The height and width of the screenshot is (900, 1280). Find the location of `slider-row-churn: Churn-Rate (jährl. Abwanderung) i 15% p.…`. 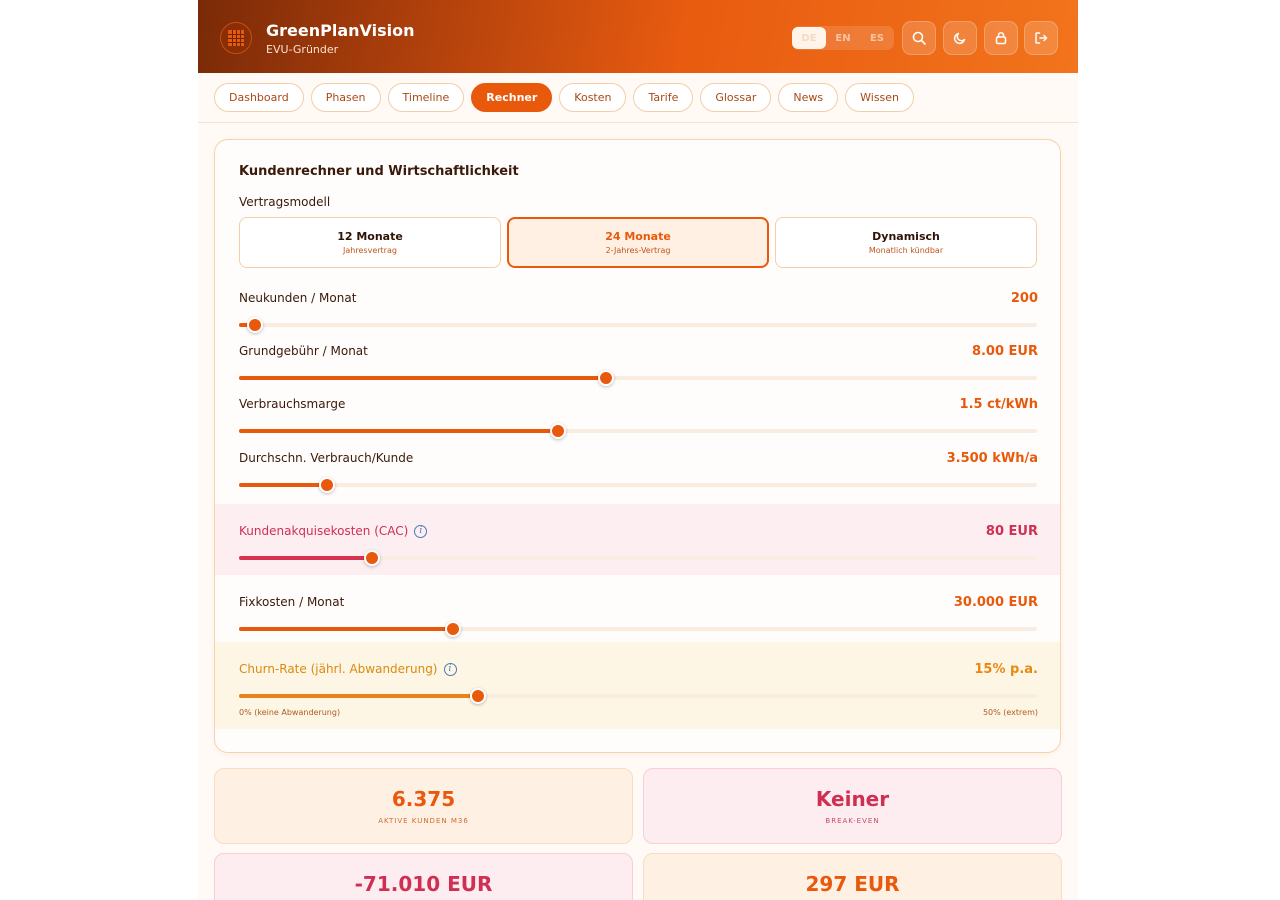

slider-row-churn: Churn-Rate (jährl. Abwanderung) i 15% p.… is located at coordinates (637, 685).